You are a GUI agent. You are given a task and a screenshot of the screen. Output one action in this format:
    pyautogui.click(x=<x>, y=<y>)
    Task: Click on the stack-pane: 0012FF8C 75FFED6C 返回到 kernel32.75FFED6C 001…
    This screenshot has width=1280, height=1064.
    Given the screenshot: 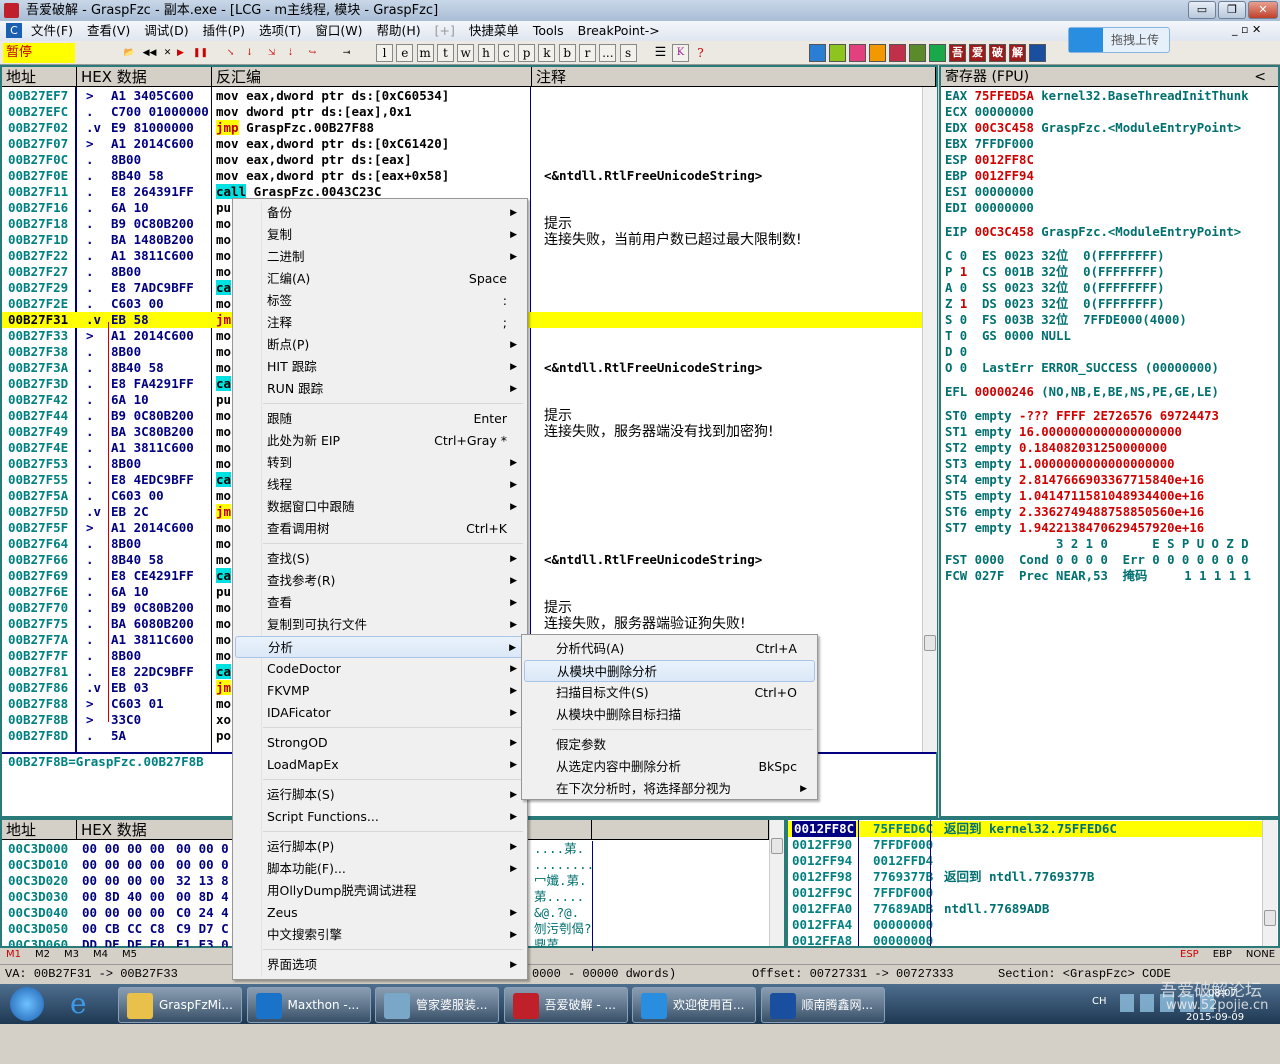 What is the action you would take?
    pyautogui.click(x=1033, y=883)
    